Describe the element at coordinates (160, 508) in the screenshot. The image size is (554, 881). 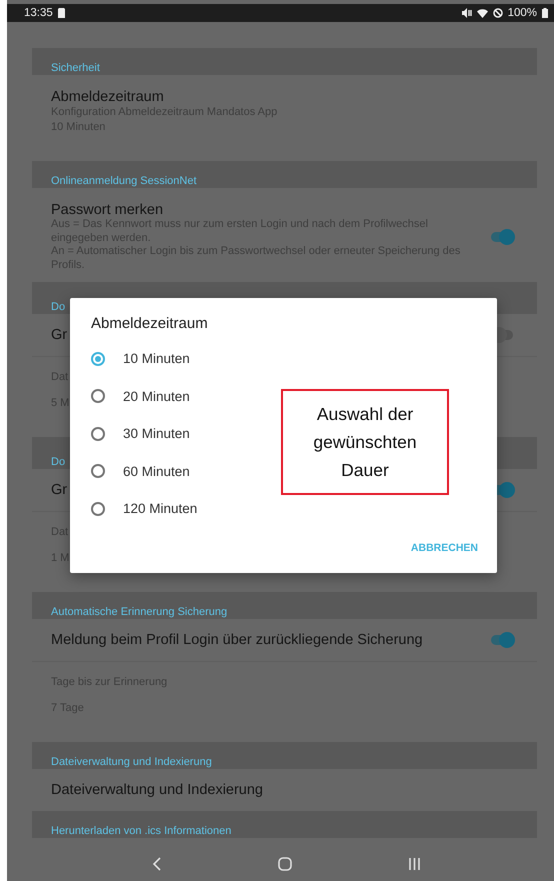
I see `option-label: 120 Minuten` at that location.